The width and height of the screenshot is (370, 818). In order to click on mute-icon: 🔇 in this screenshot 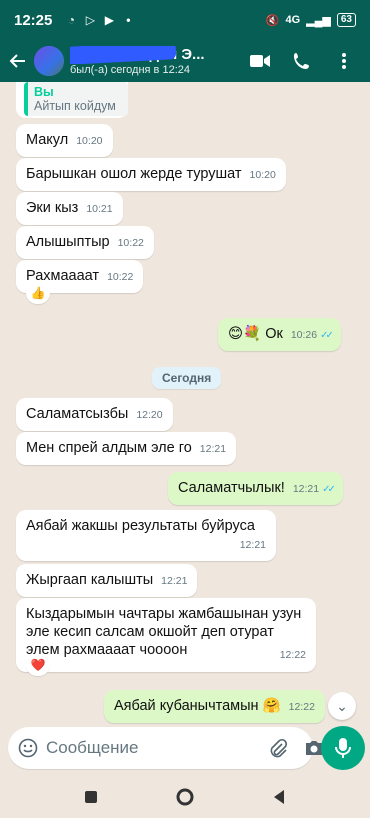, I will do `click(272, 20)`.